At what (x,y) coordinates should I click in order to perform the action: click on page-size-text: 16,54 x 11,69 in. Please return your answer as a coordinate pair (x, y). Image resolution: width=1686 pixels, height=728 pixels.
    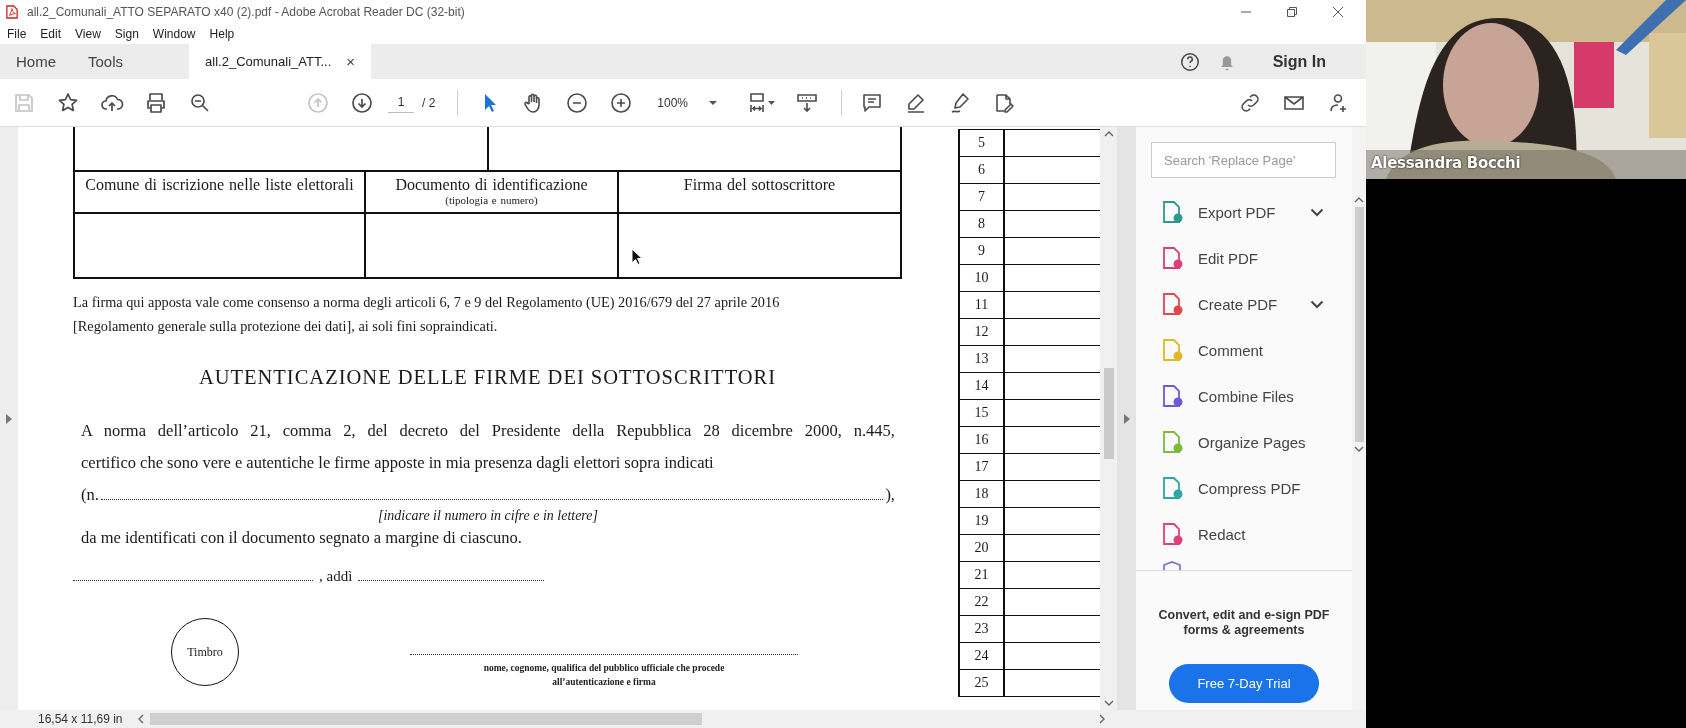
    Looking at the image, I should click on (81, 719).